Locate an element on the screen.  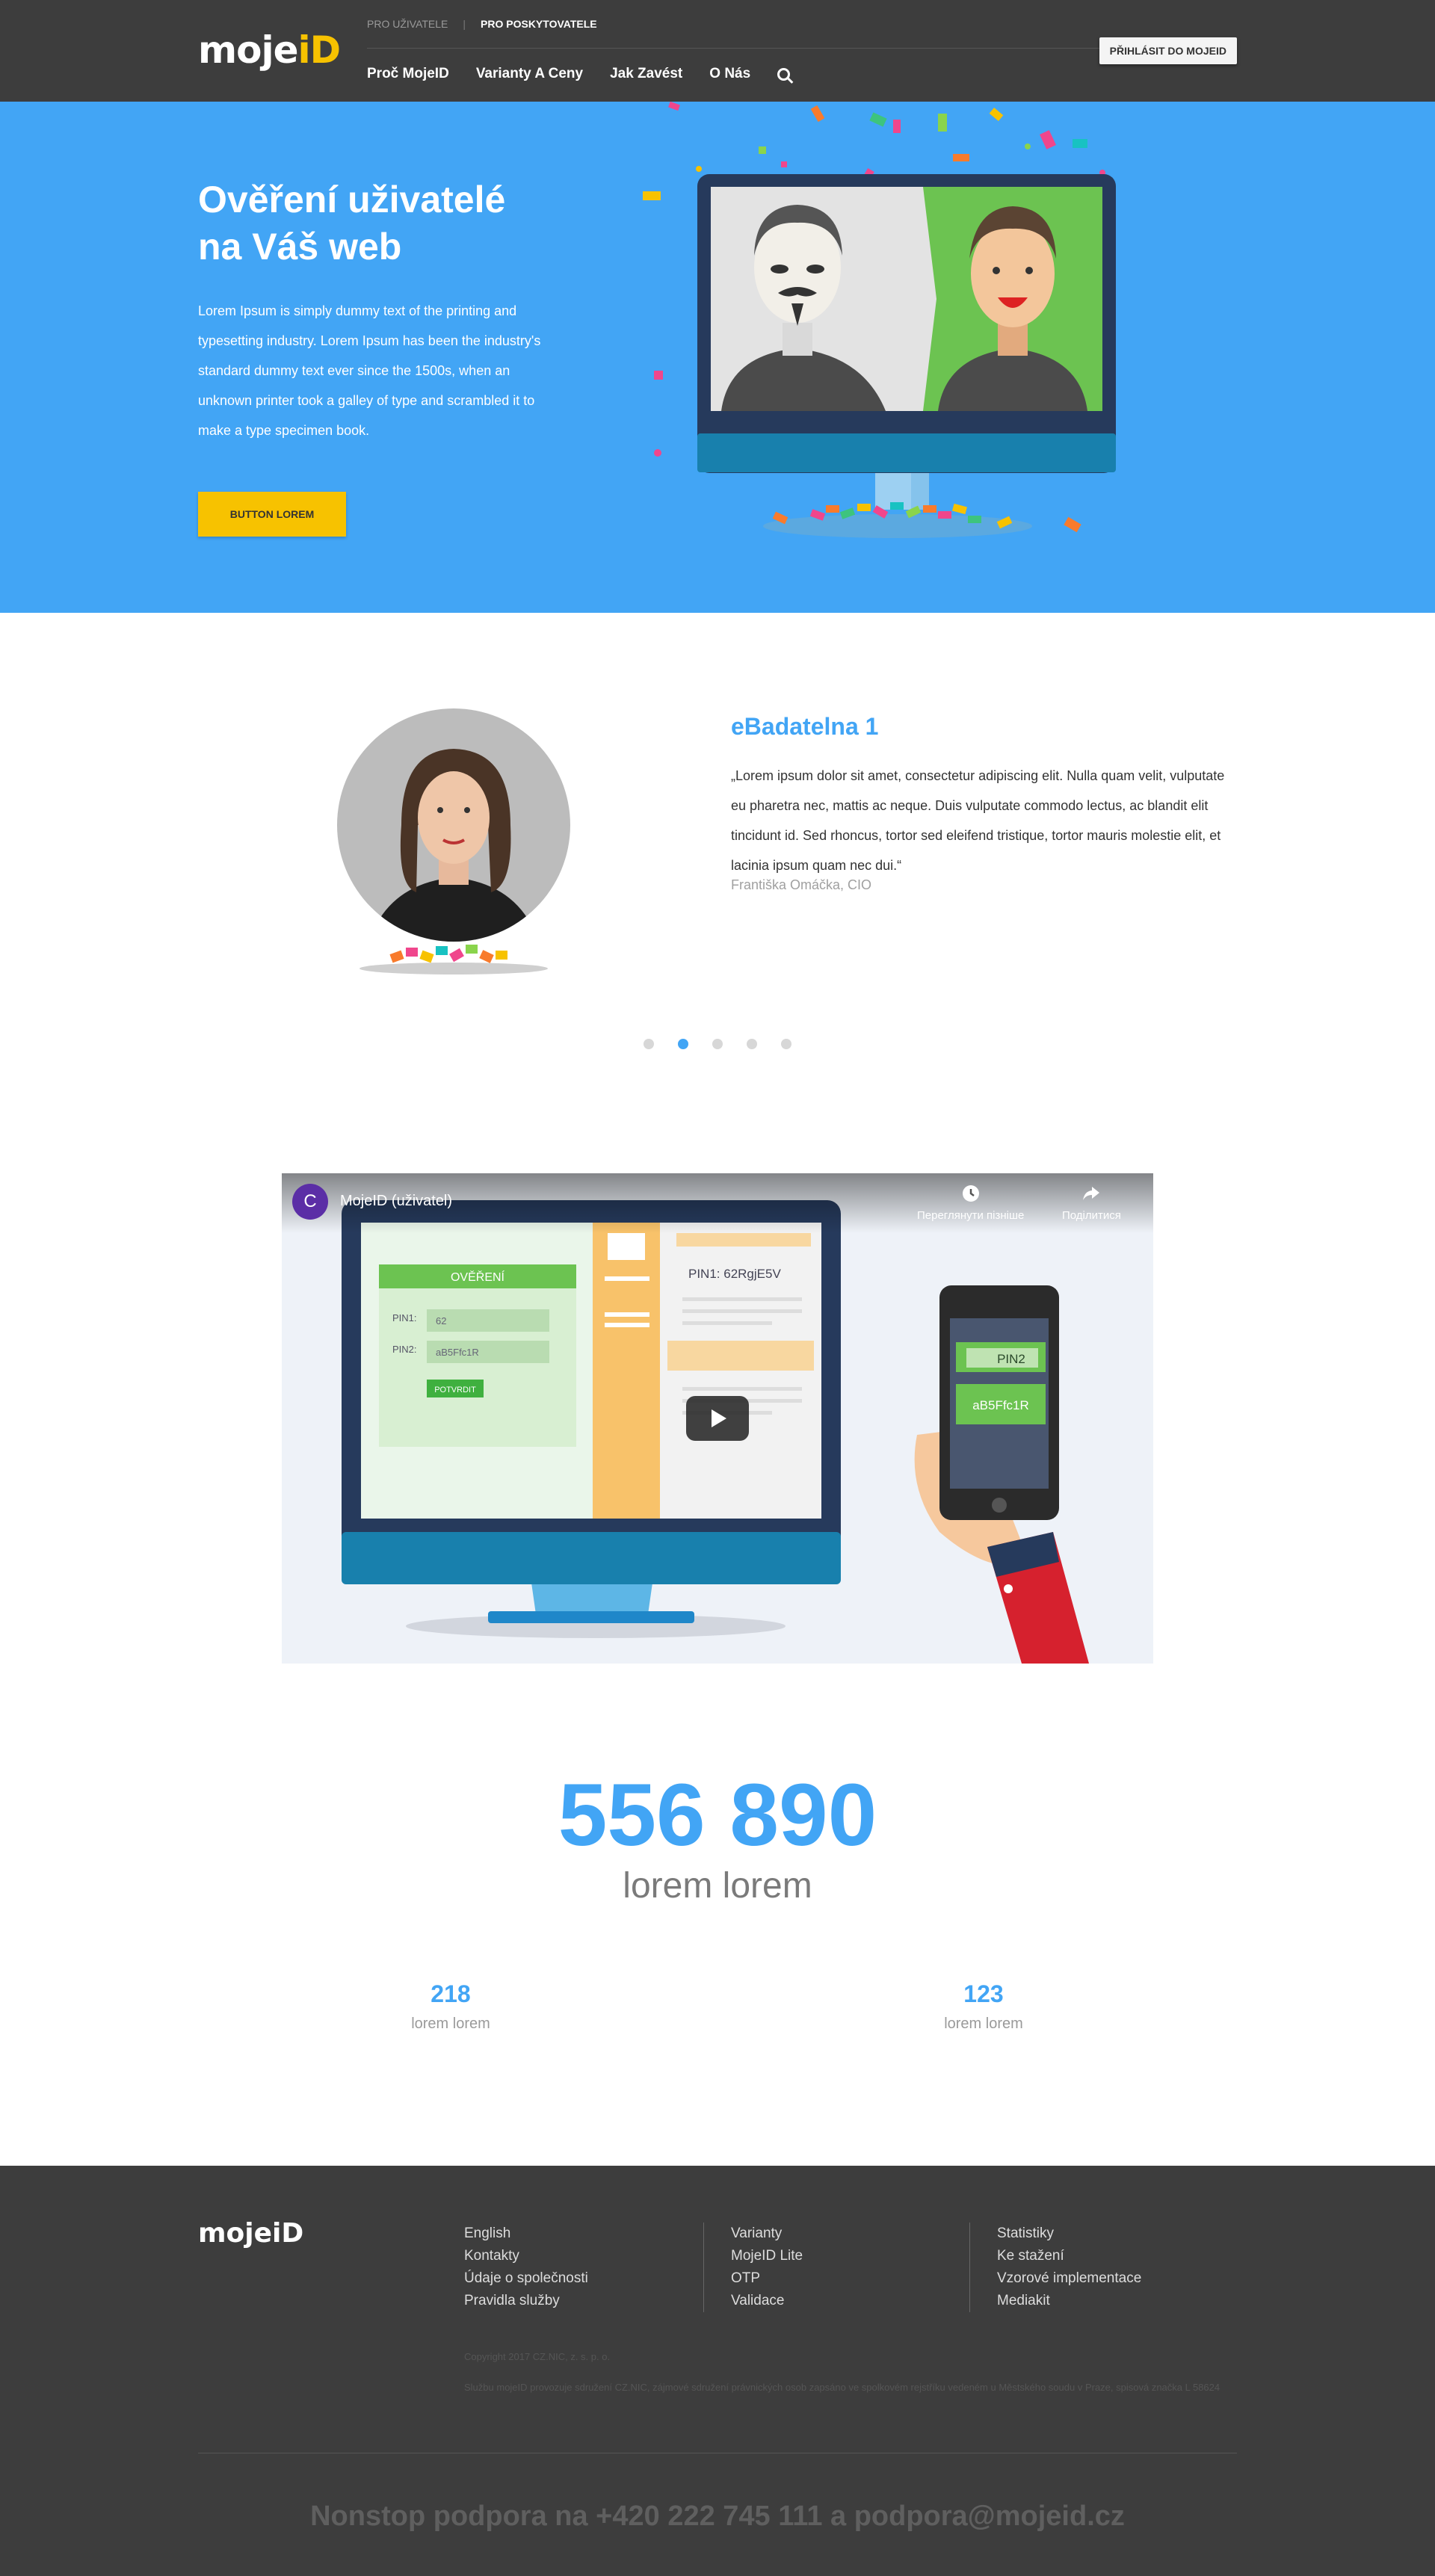
confetti-icon is located at coordinates (448, 954).